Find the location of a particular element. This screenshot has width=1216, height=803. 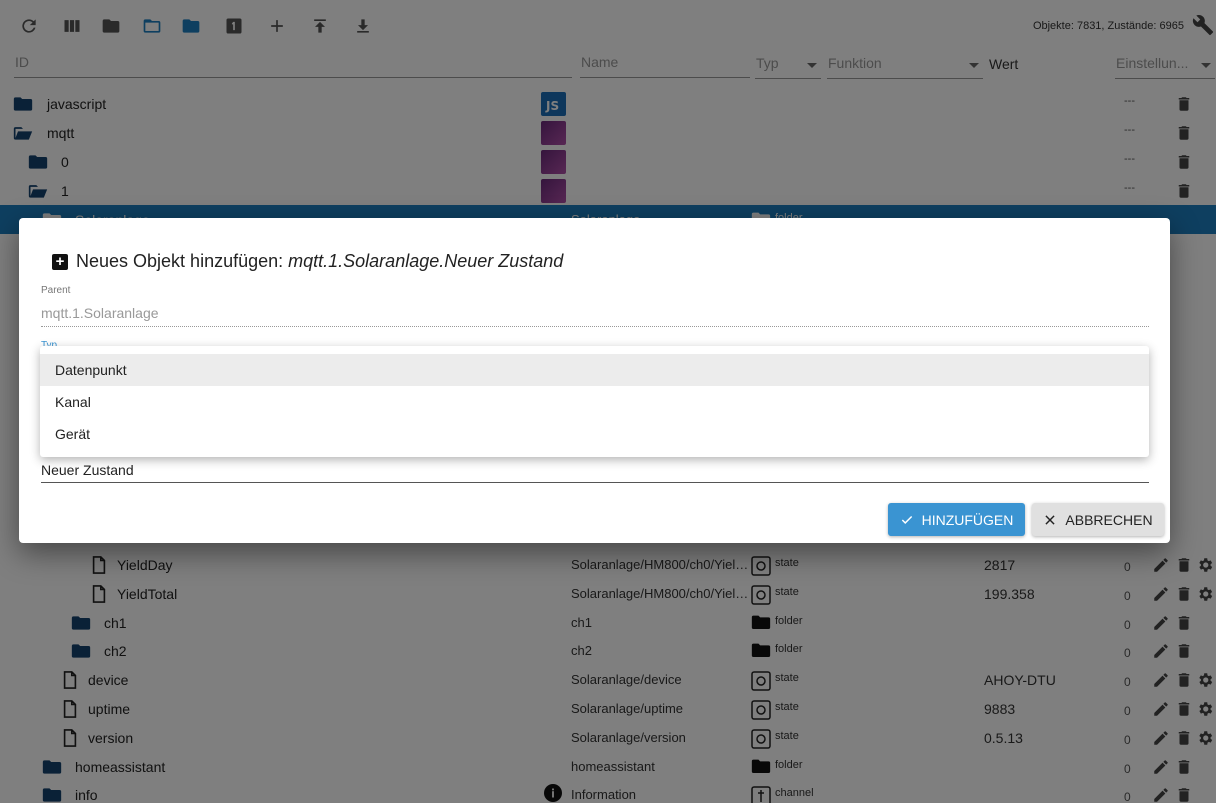

parent-label: Parent is located at coordinates (56, 290).